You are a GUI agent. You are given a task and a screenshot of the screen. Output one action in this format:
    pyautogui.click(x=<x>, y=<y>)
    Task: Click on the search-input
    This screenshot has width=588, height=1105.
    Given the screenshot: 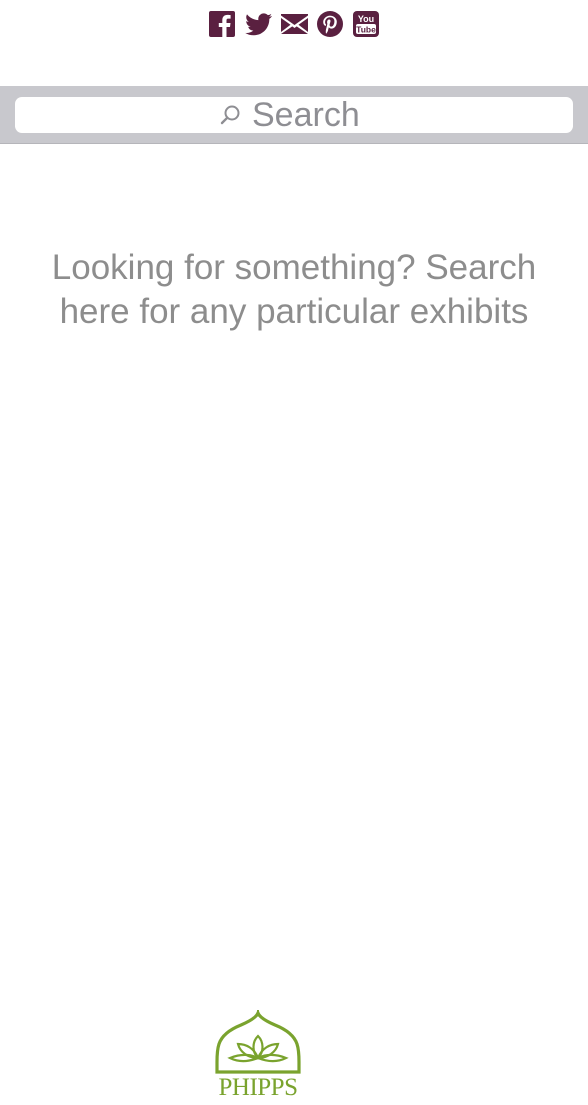 What is the action you would take?
    pyautogui.click(x=311, y=115)
    